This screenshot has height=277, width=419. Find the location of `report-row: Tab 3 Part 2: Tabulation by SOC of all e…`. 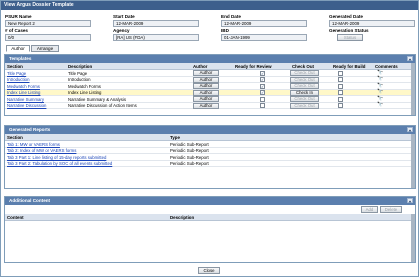

report-row: Tab 3 Part 2: Tabulation by SOC of all e… is located at coordinates (210, 164).